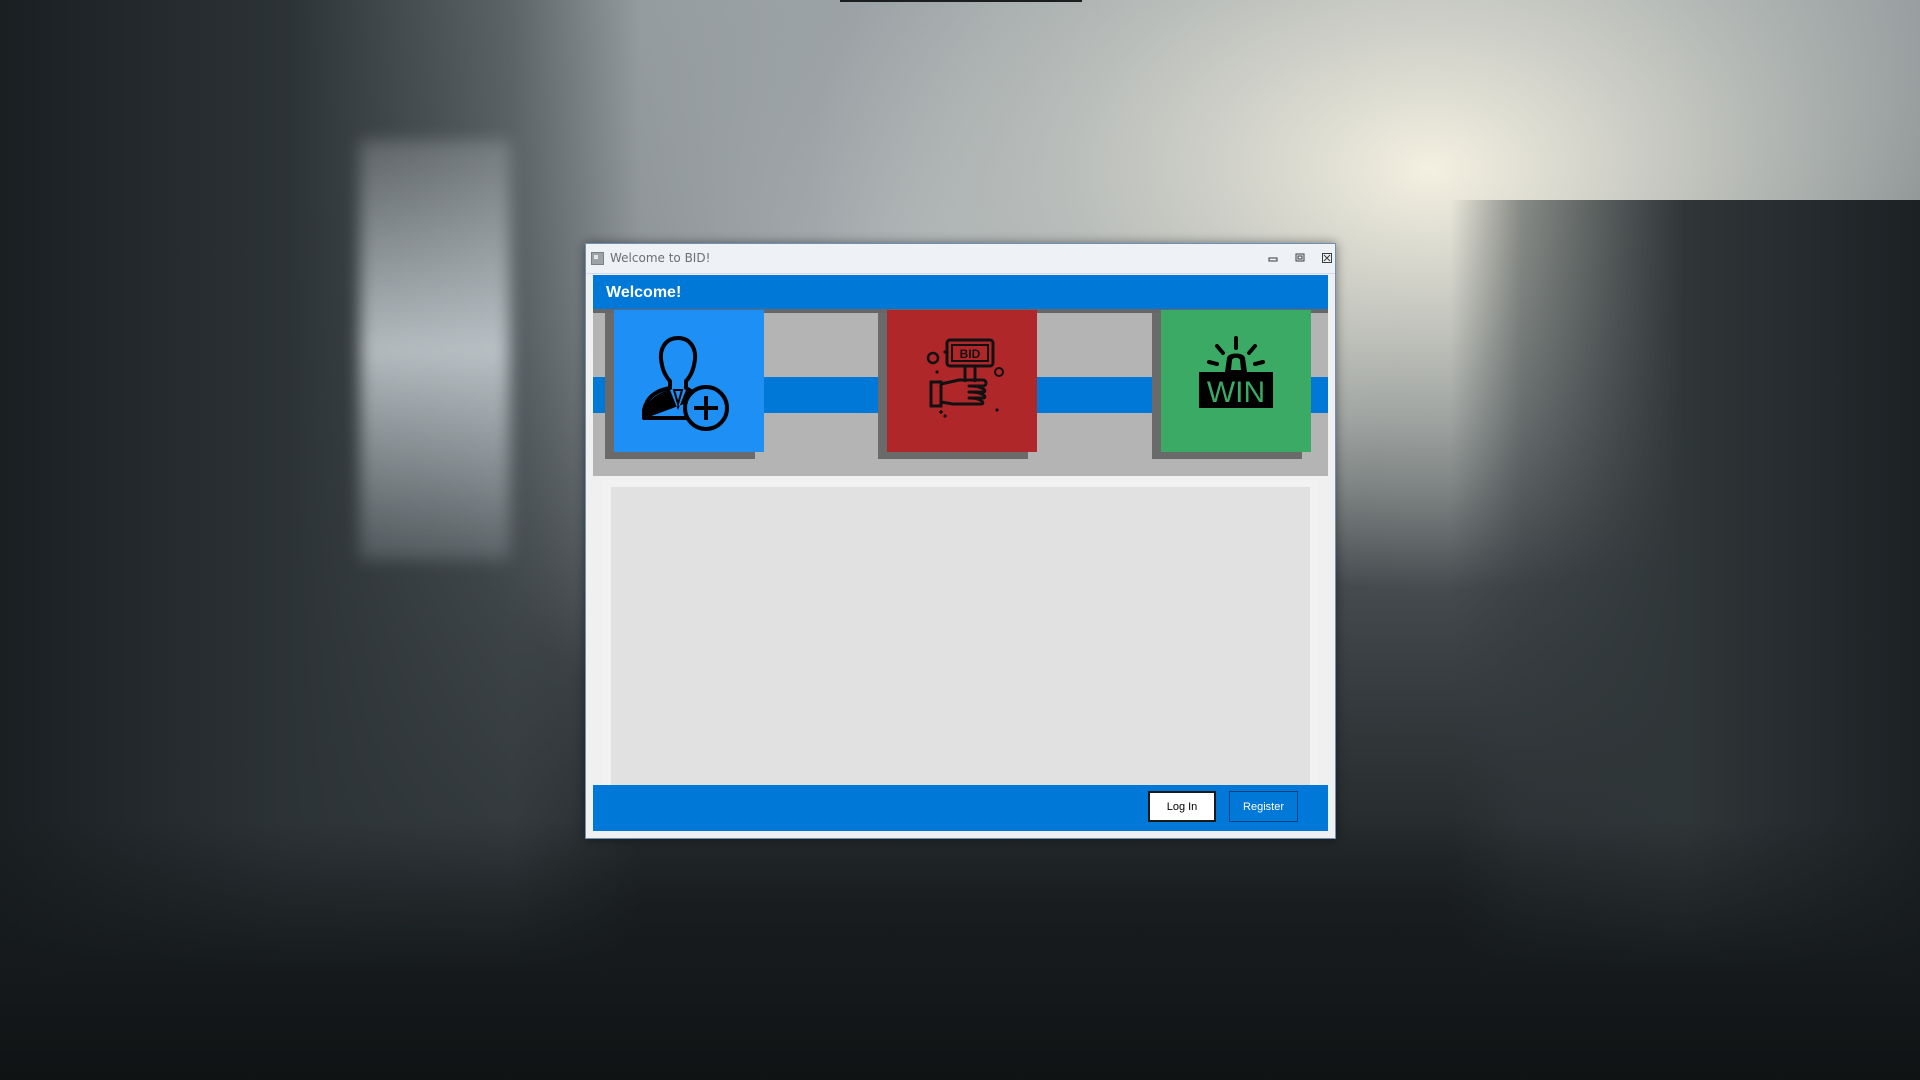 The height and width of the screenshot is (1080, 1920). I want to click on header-band: Welcome!, so click(960, 292).